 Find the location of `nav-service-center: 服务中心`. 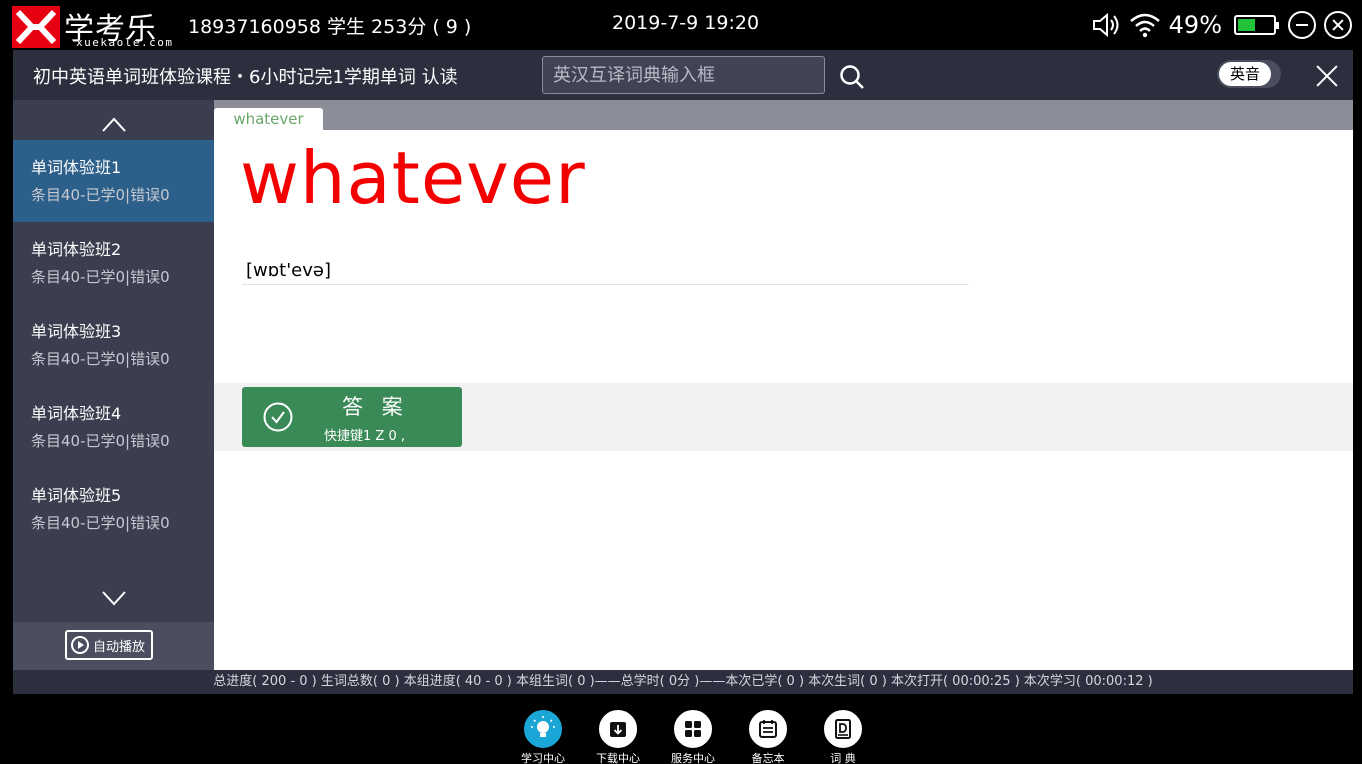

nav-service-center: 服务中心 is located at coordinates (693, 736).